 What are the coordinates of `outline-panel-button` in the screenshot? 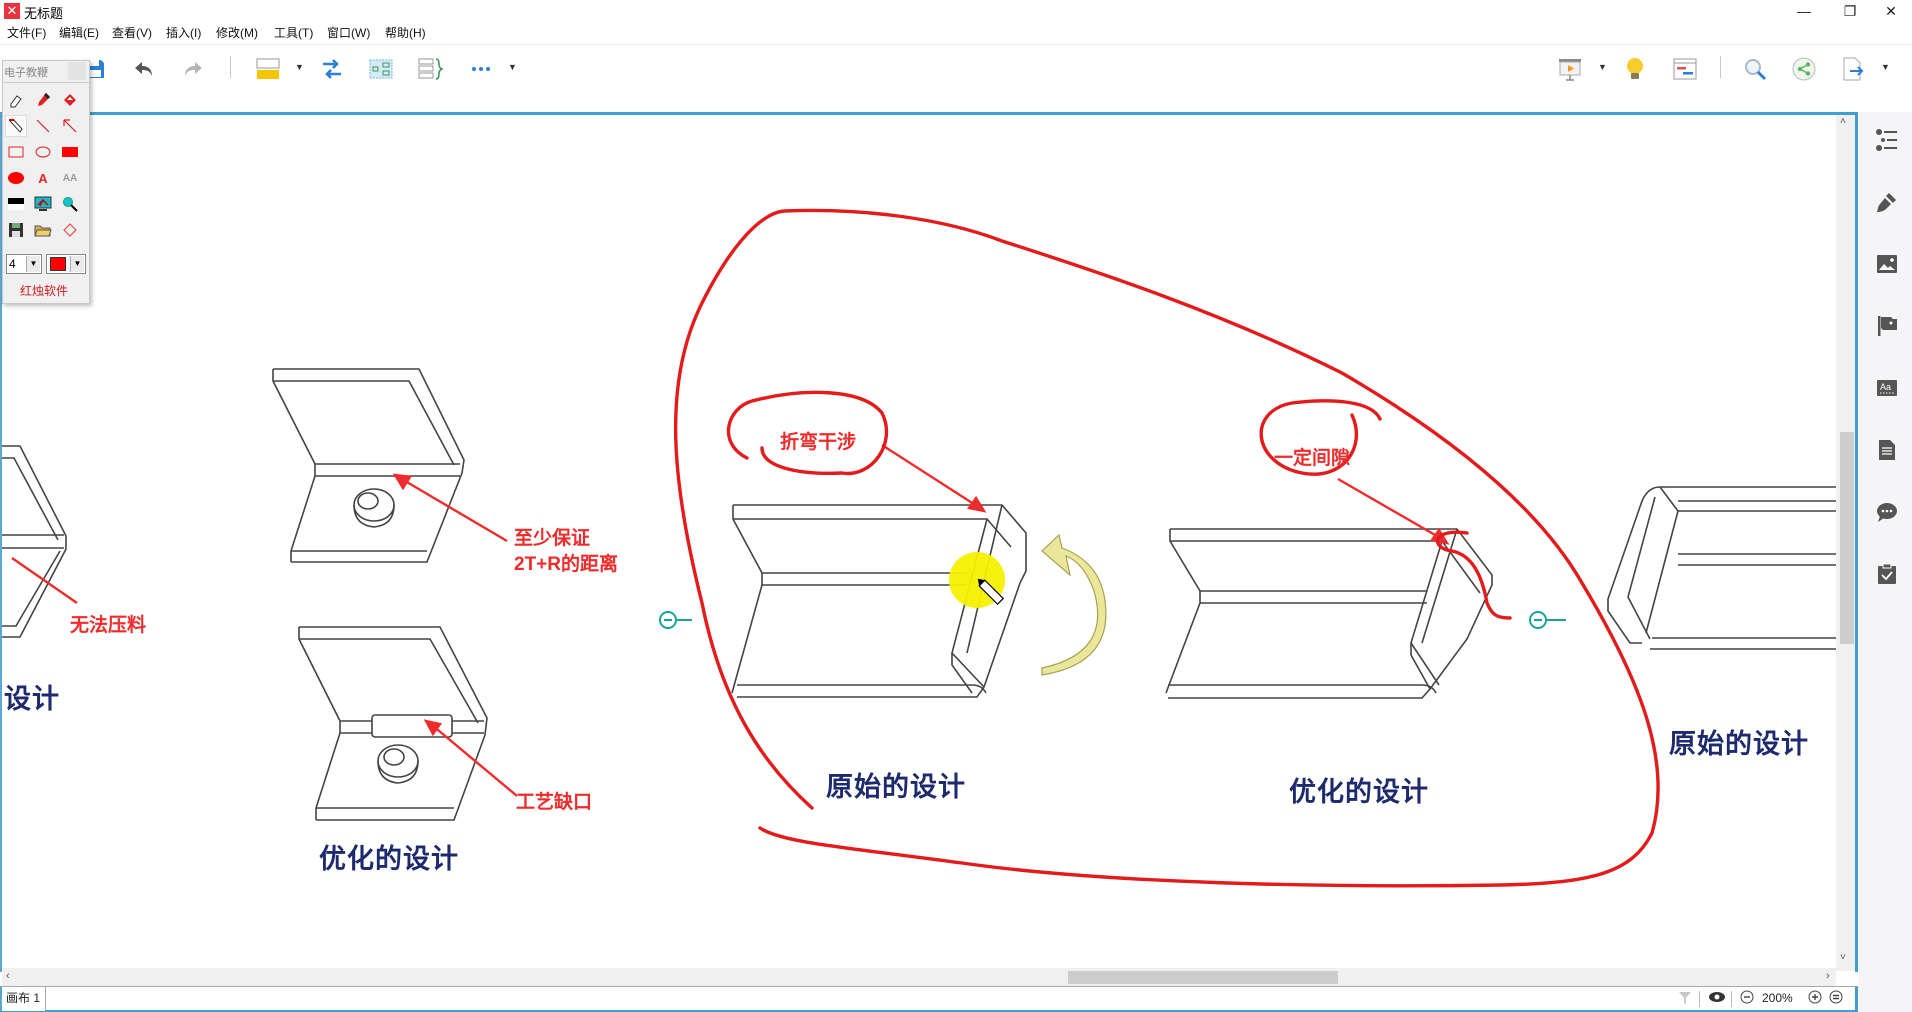 It's located at (1887, 140).